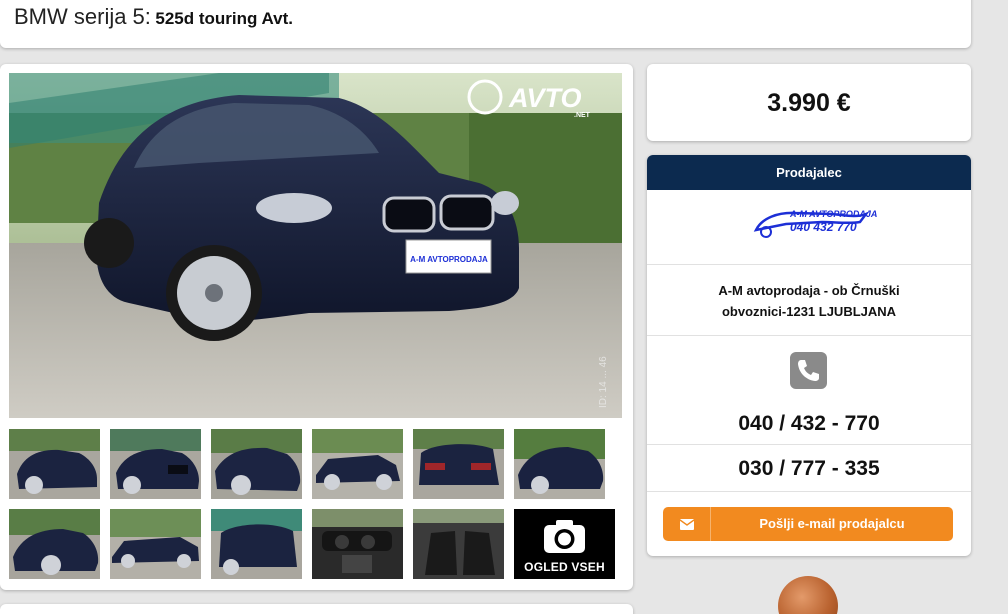  I want to click on send-email-button: Pošlji e-mail prodajalcu, so click(808, 524).